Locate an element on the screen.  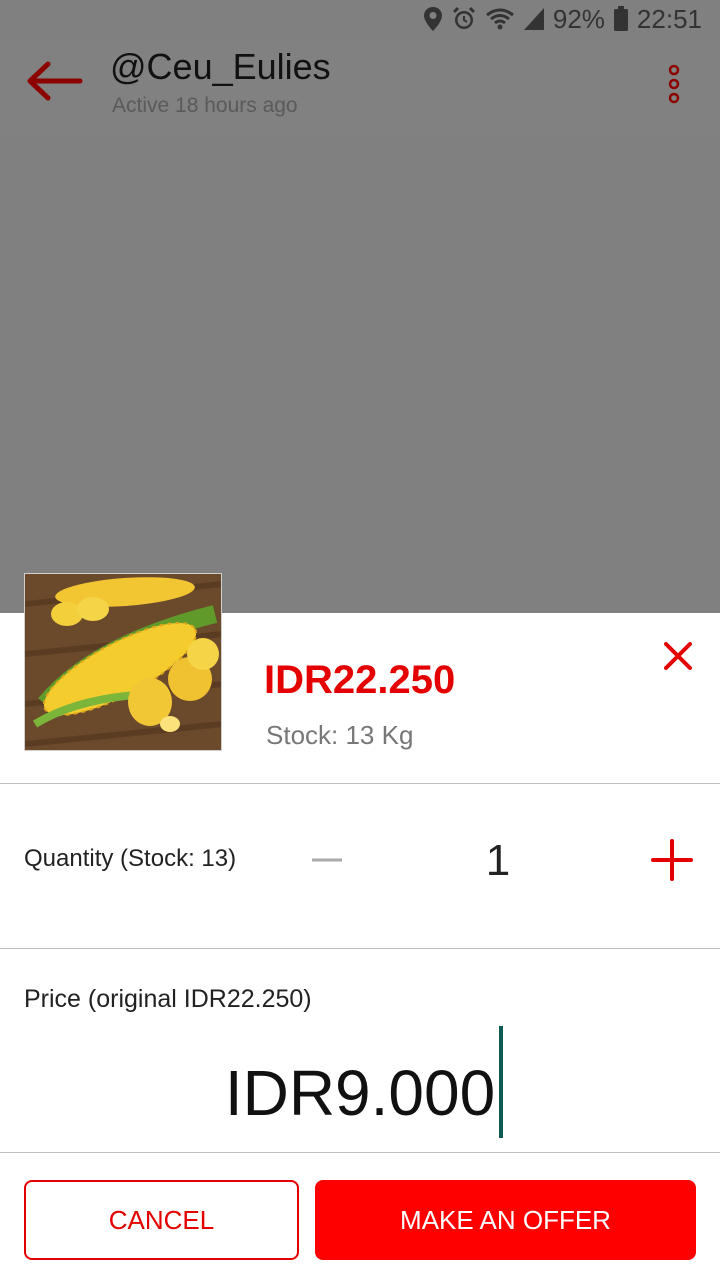
clock: 22:51 is located at coordinates (669, 18).